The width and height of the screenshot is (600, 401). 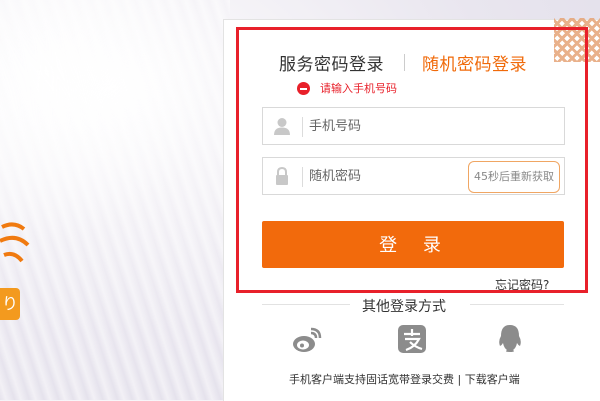 What do you see at coordinates (510, 339) in the screenshot?
I see `qq-icon` at bounding box center [510, 339].